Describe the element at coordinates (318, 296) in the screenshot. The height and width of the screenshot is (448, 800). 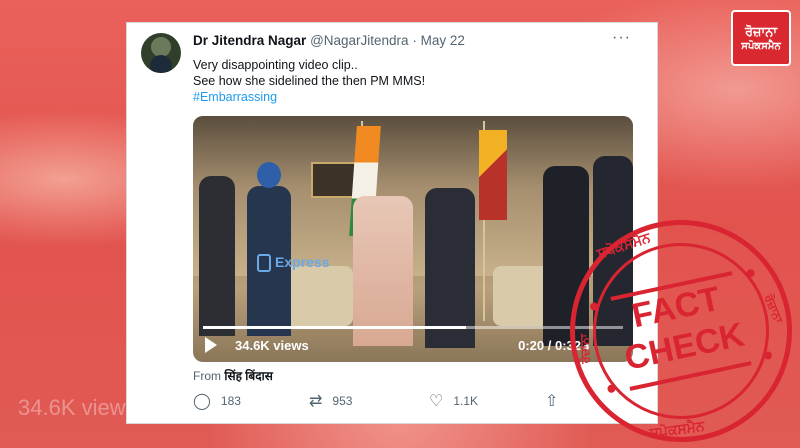
I see `sofa` at that location.